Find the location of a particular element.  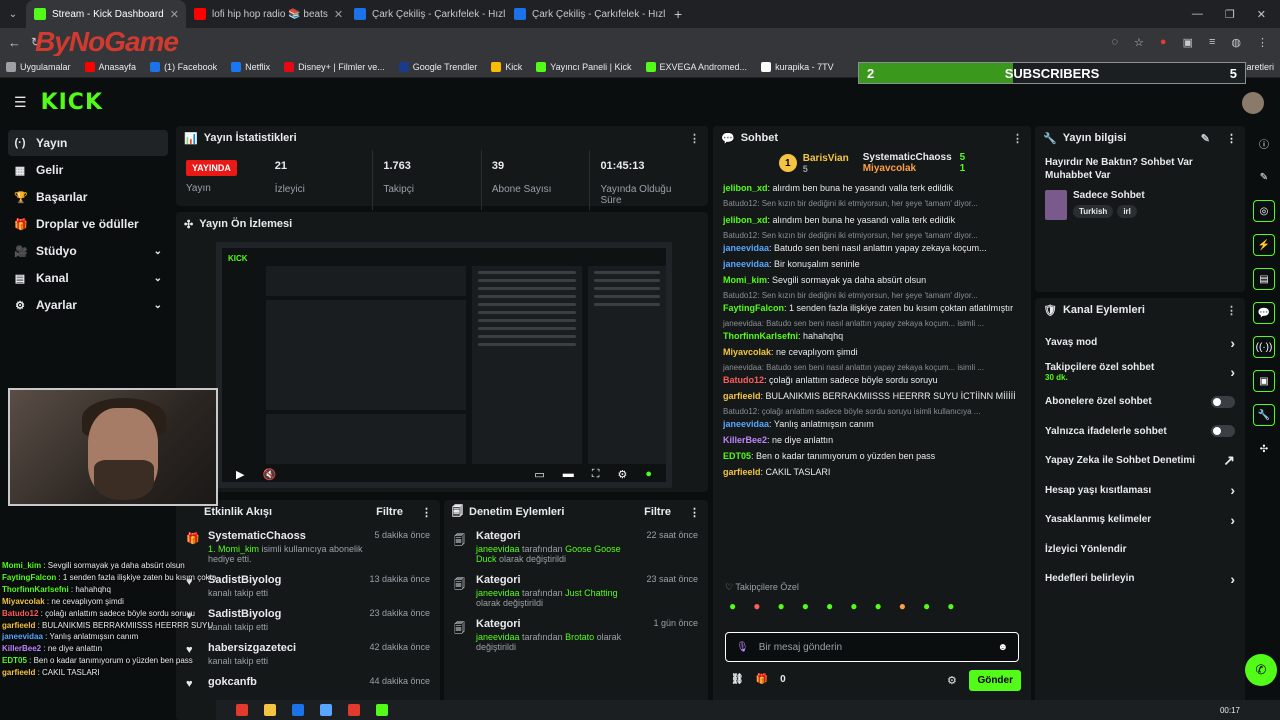

channel-action-row: Hedefleri belirleyin › is located at coordinates (1140, 579).